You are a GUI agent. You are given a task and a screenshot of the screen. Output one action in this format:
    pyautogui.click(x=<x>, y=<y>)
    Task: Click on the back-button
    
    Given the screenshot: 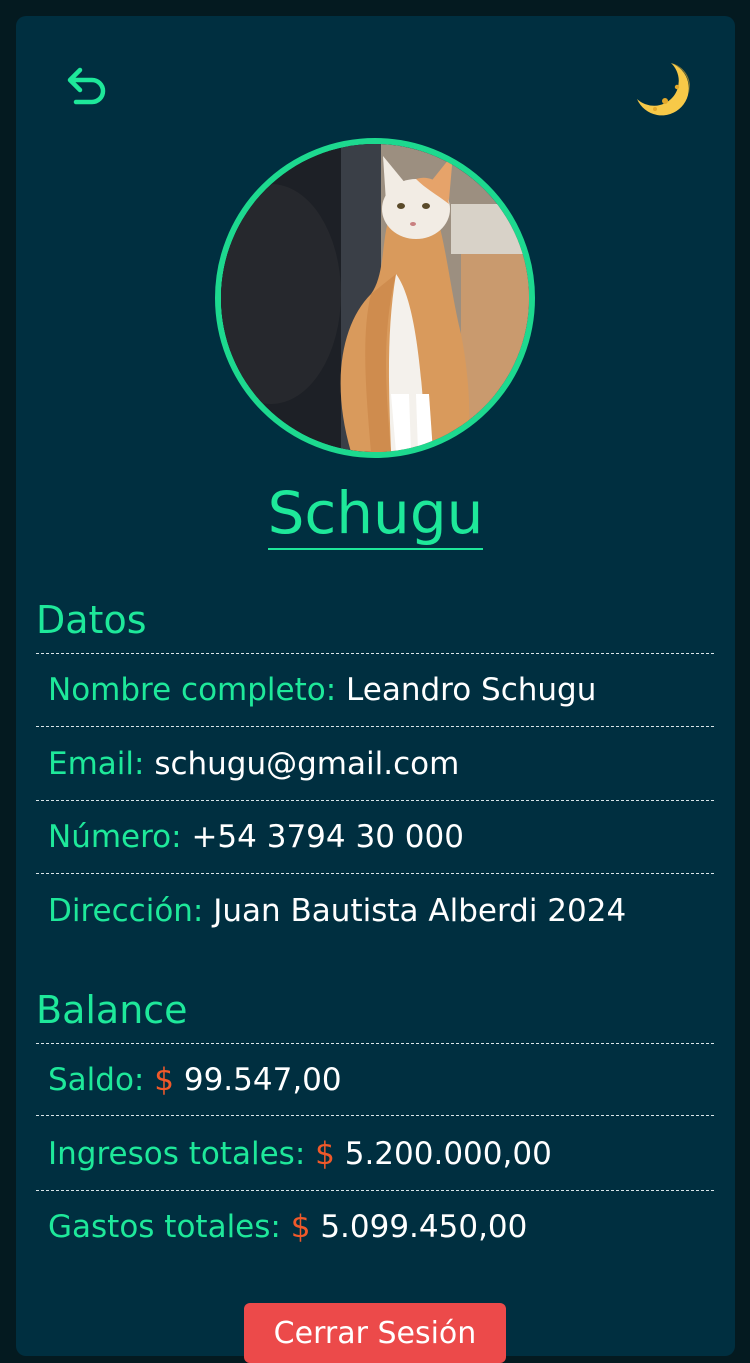 What is the action you would take?
    pyautogui.click(x=88, y=88)
    